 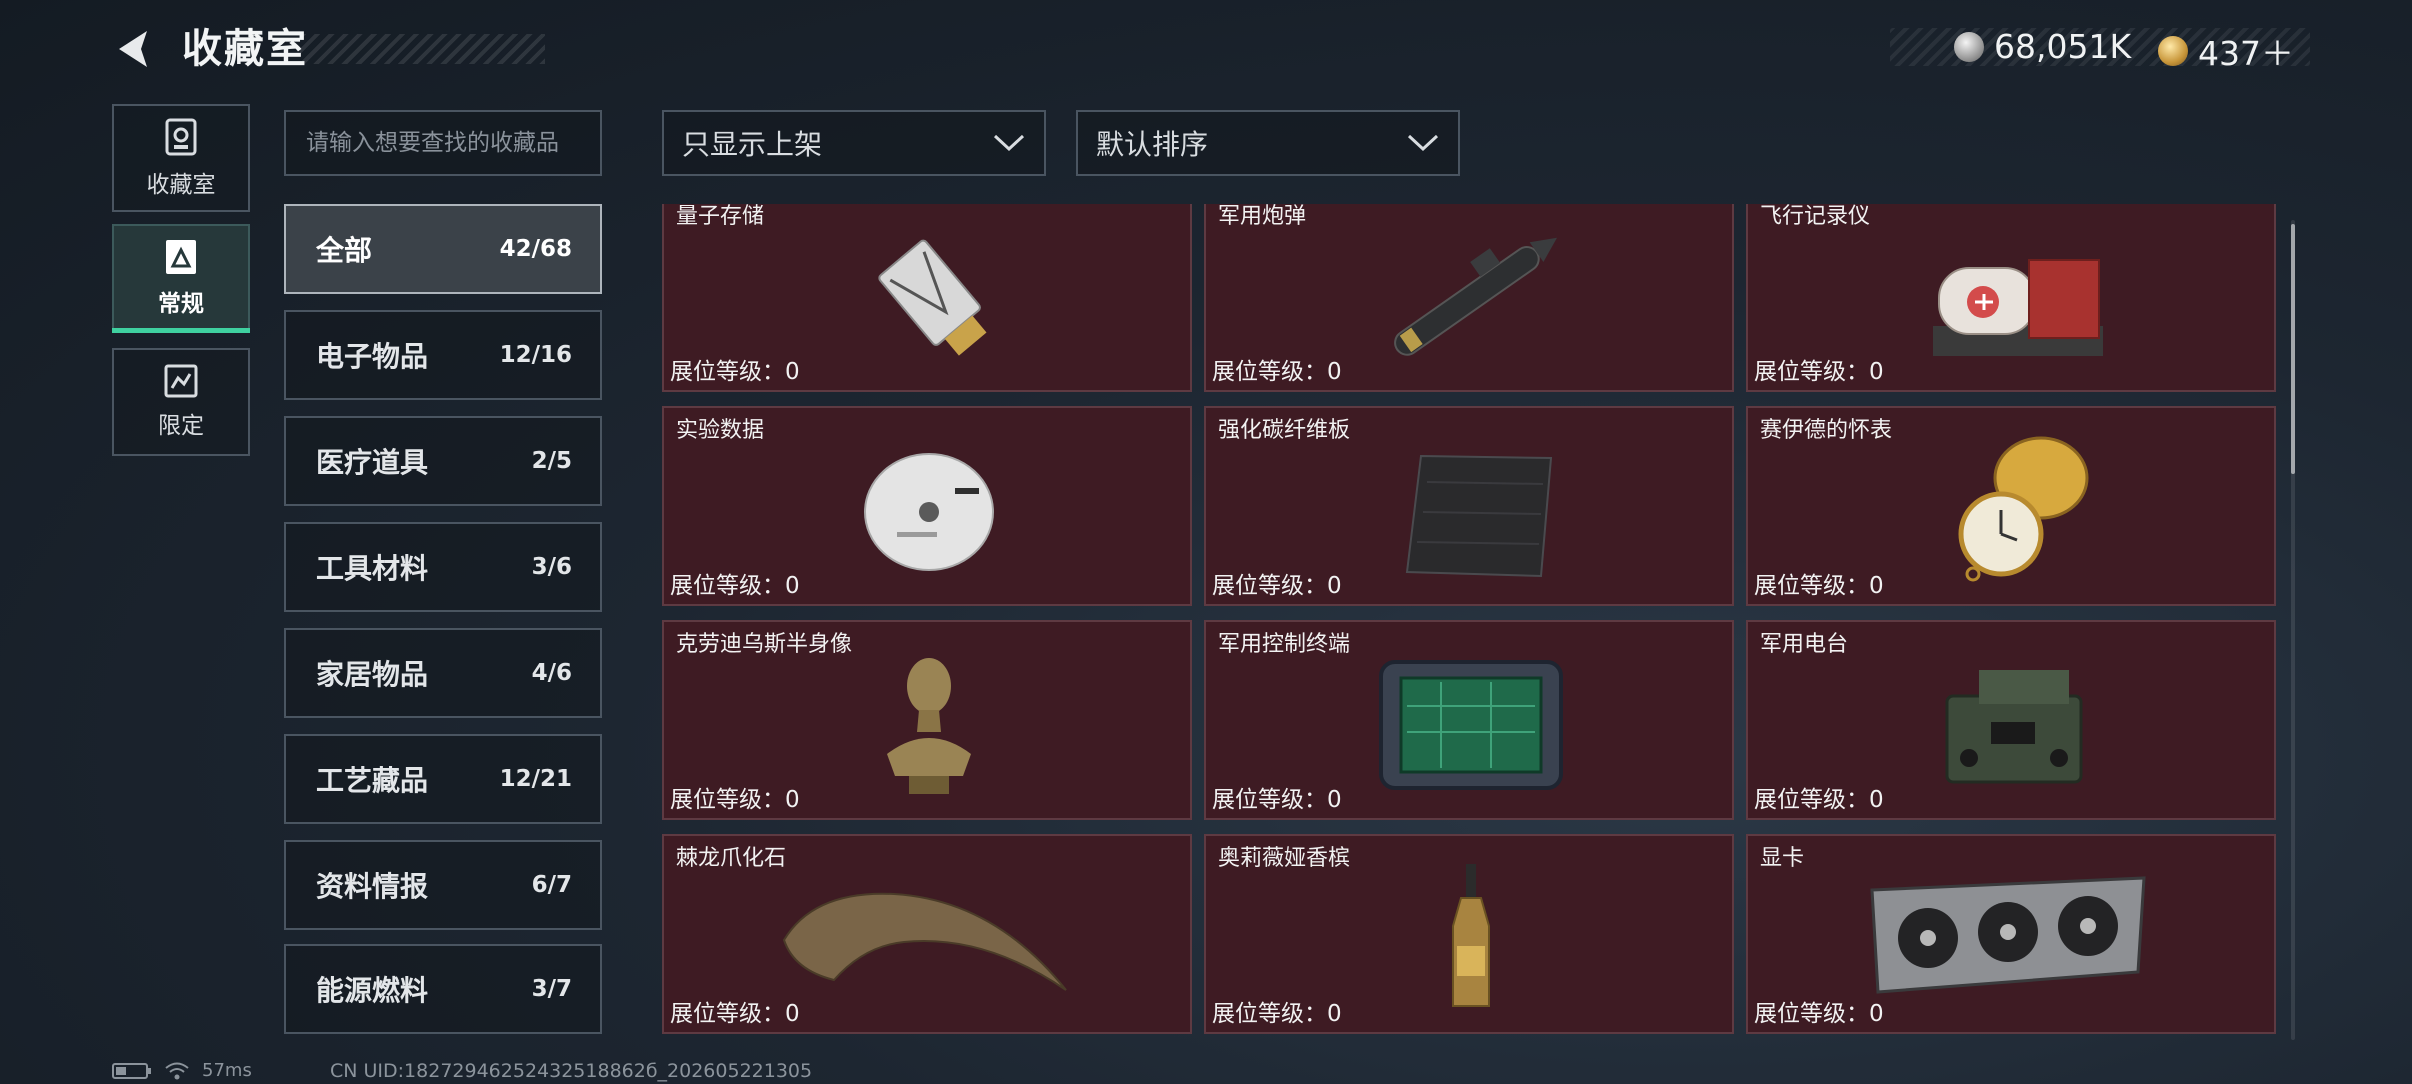 What do you see at coordinates (181, 257) in the screenshot?
I see `regular-card-icon` at bounding box center [181, 257].